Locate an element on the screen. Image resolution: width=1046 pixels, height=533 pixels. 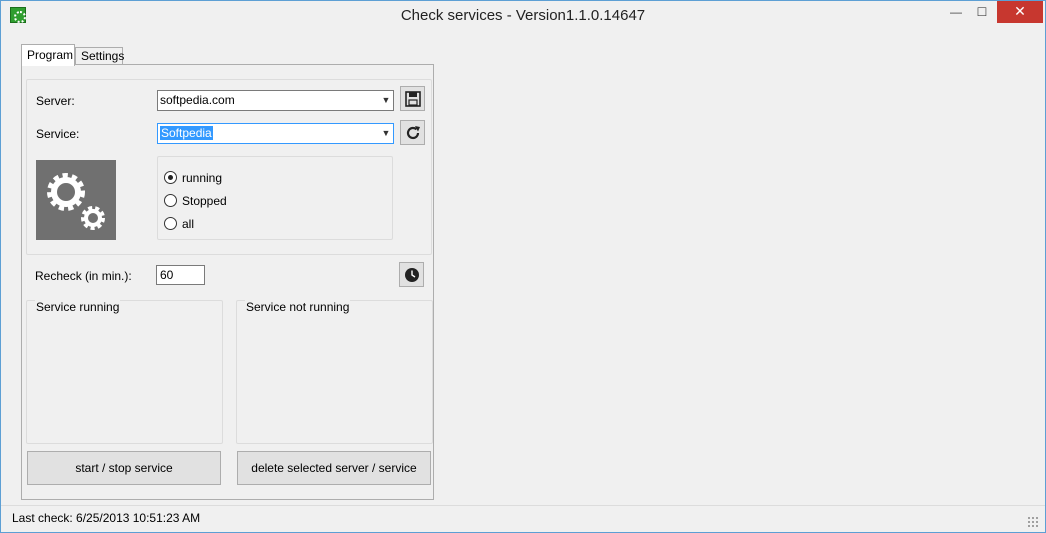
minimize-button: — is located at coordinates (956, 12).